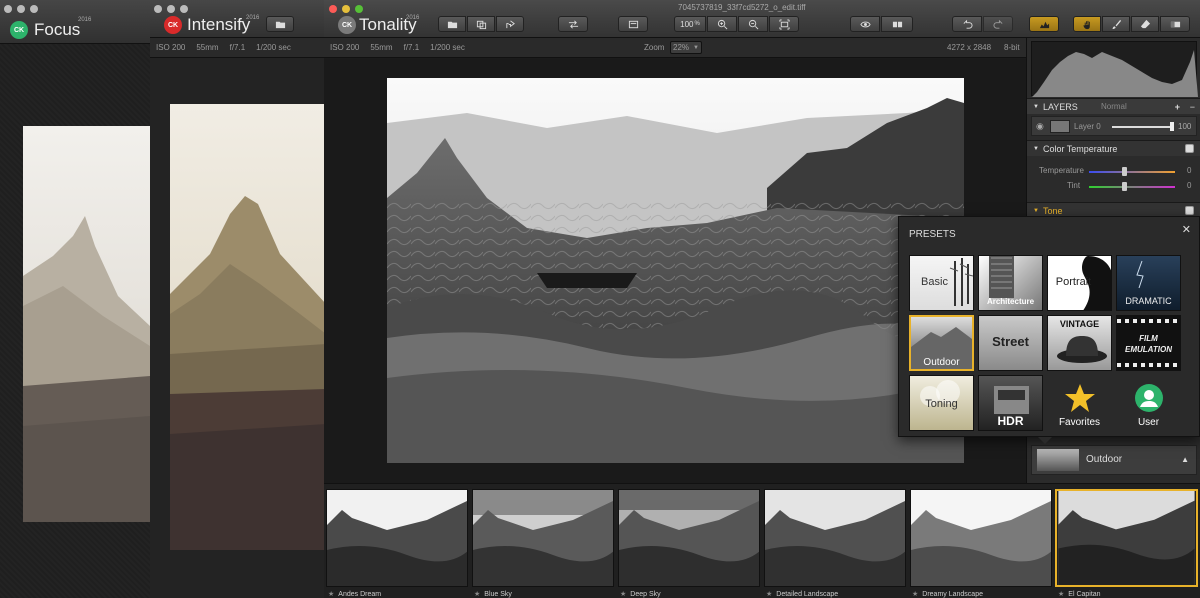 The image size is (1200, 598). I want to click on view-mode-button, so click(633, 24).